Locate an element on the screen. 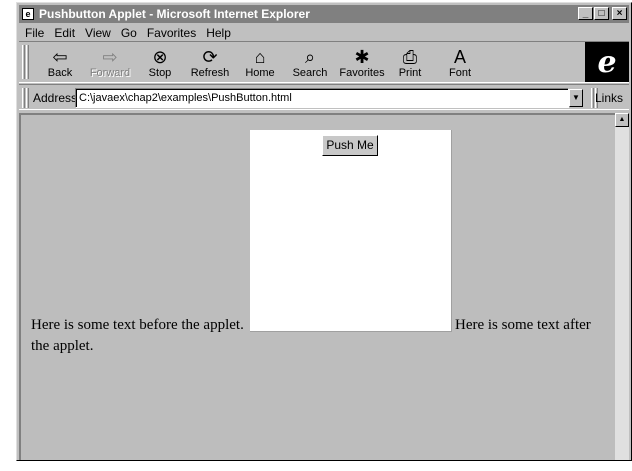 The width and height of the screenshot is (632, 471). refresh-label: Refresh is located at coordinates (210, 73).